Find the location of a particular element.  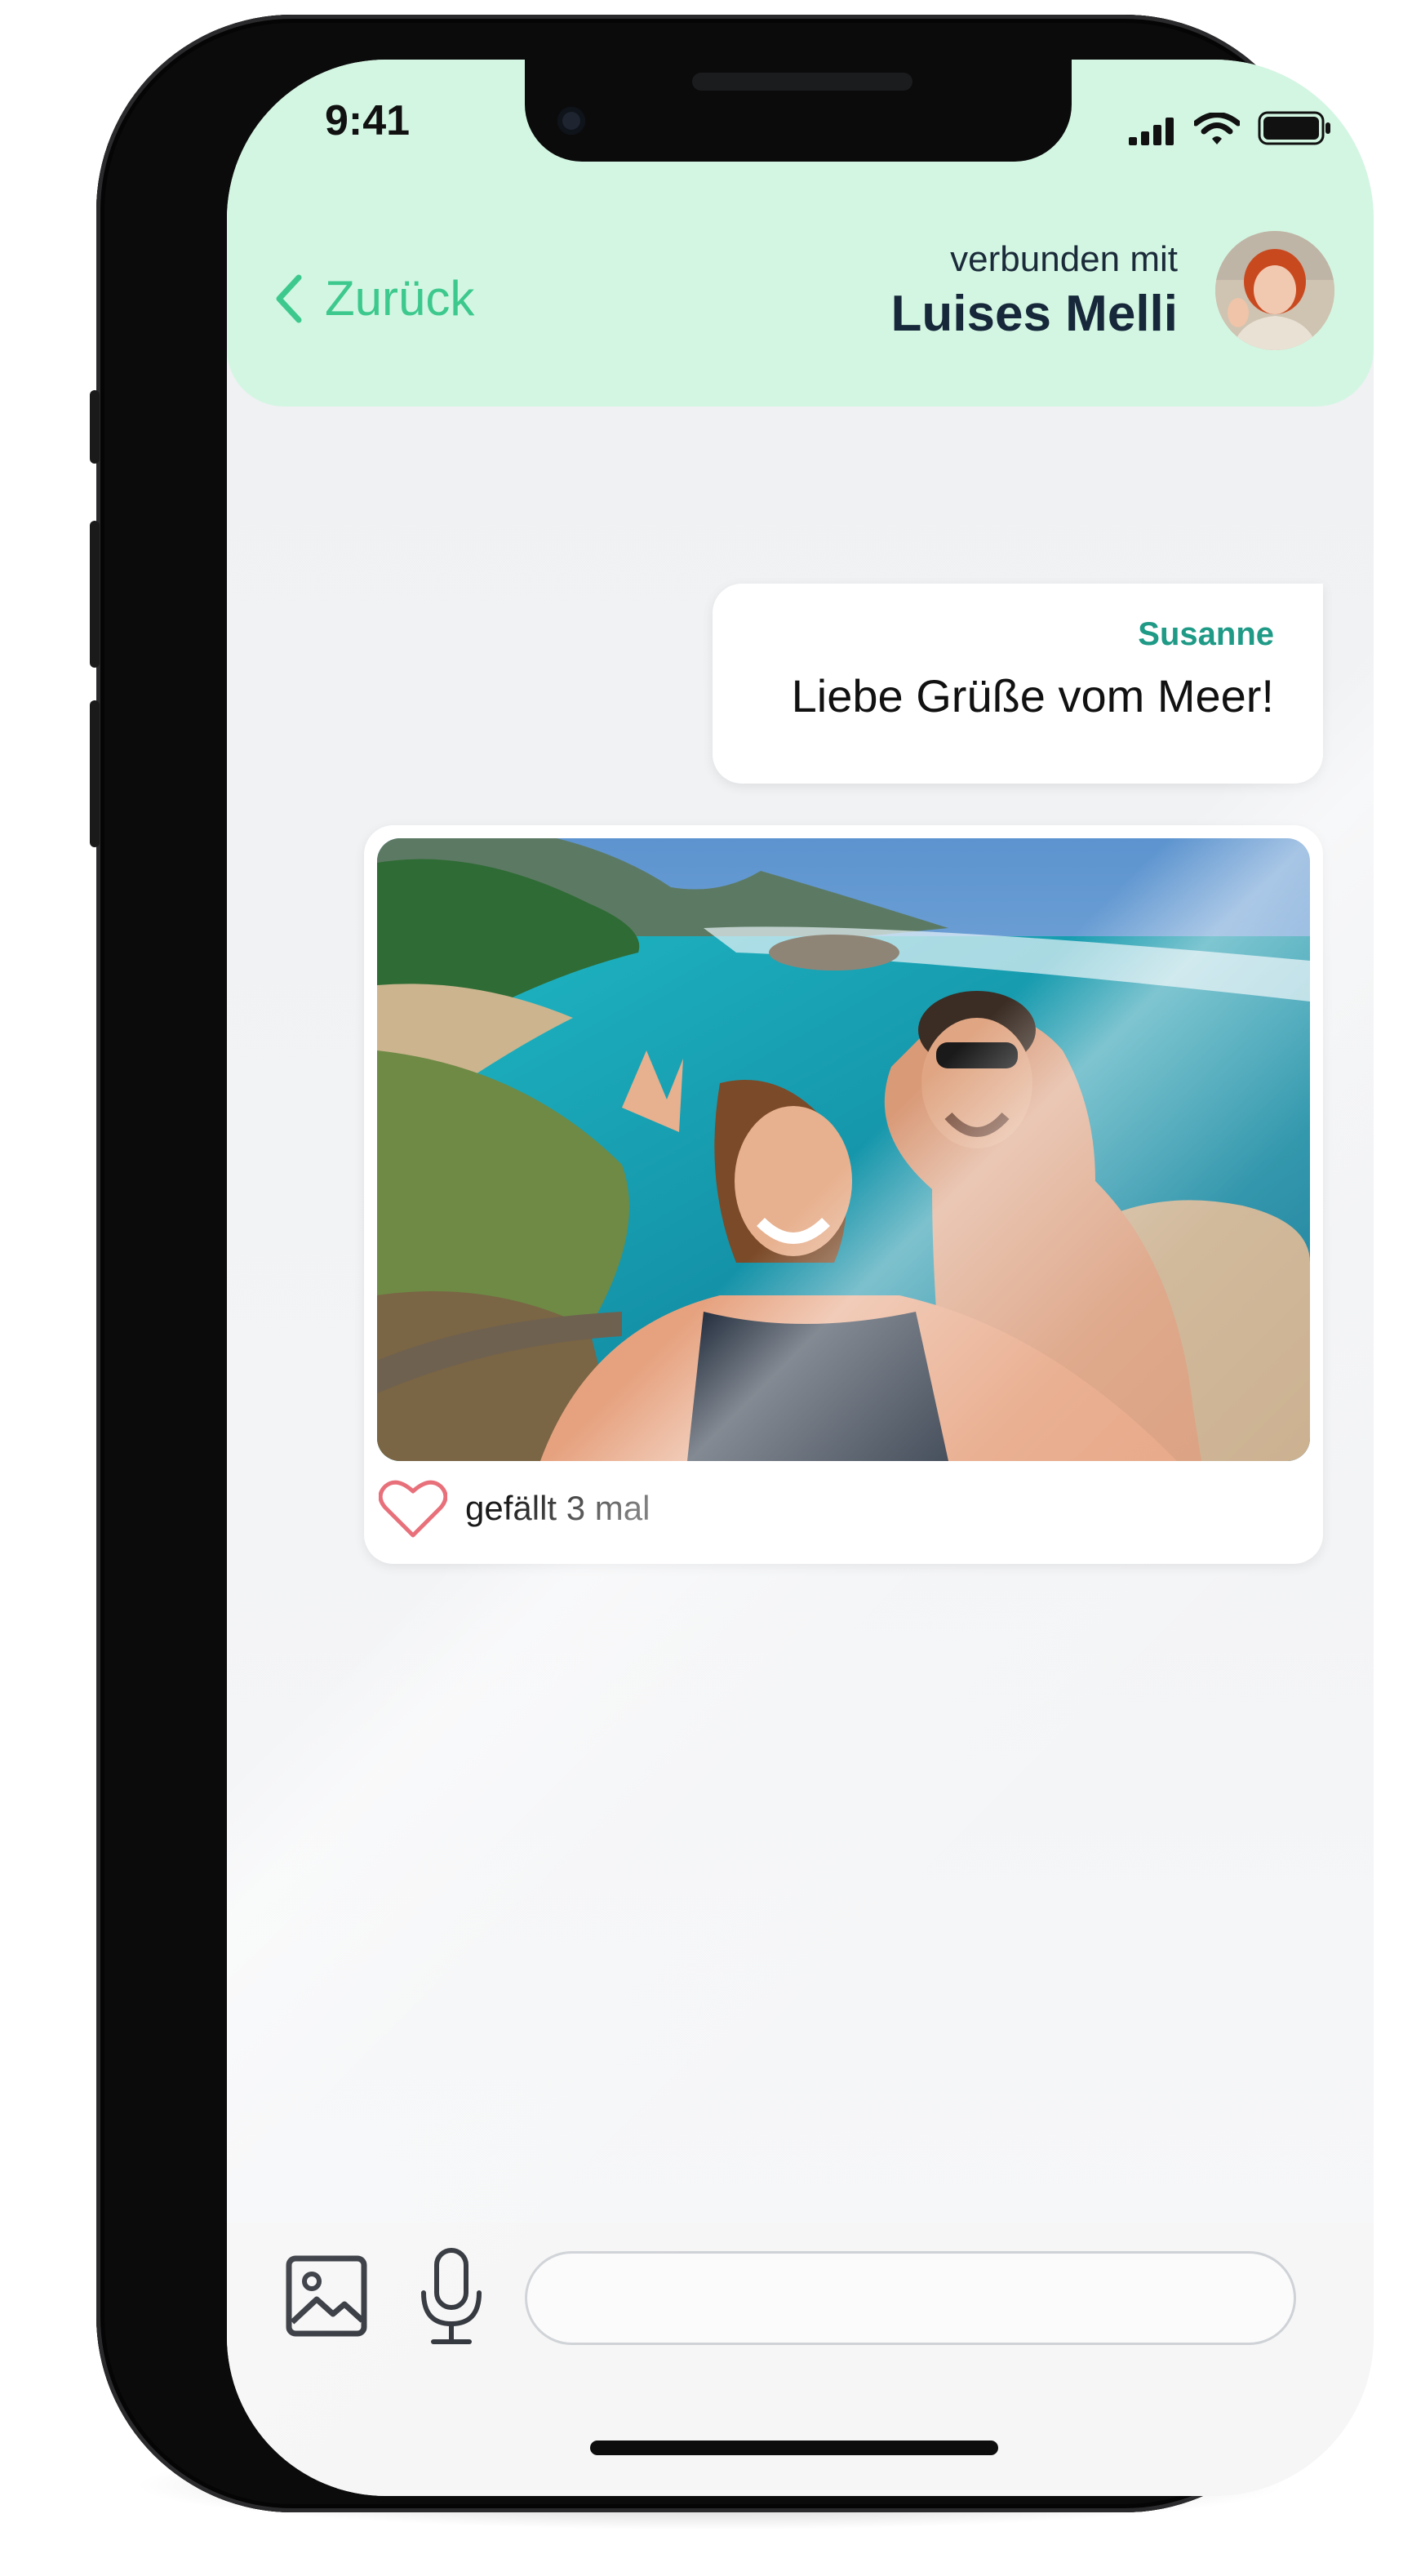

message-sender: Susanne is located at coordinates (1206, 634).